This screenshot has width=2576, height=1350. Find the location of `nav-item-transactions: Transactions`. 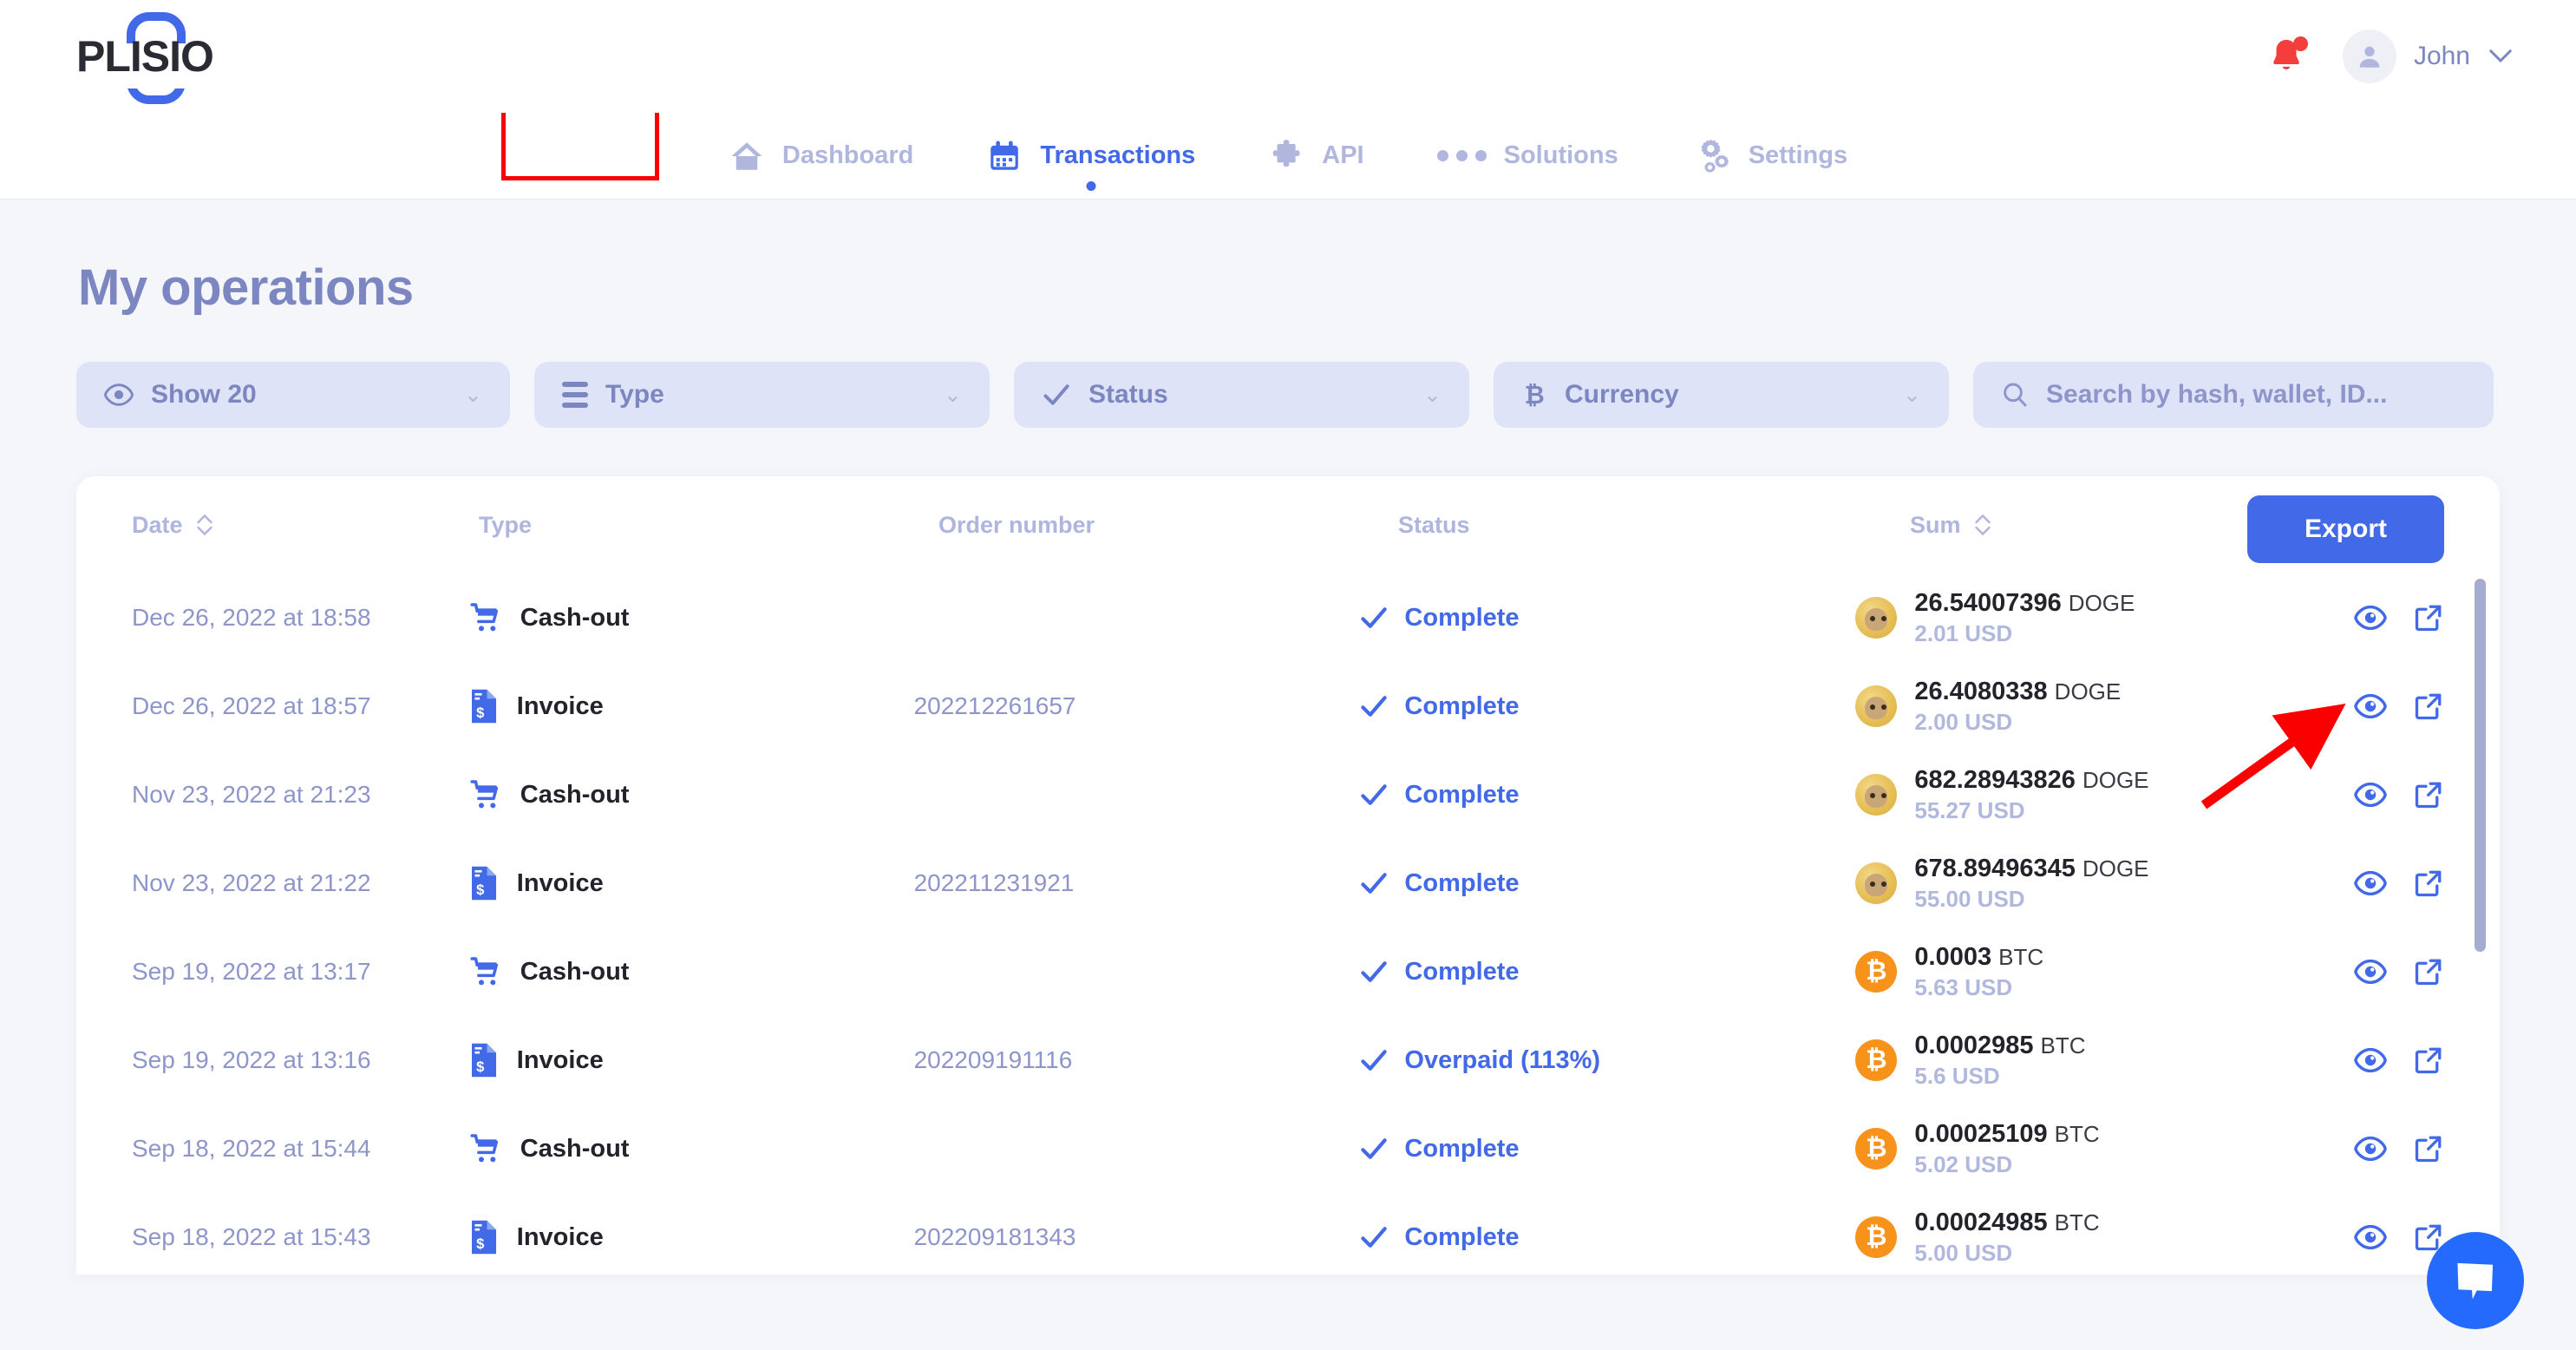

nav-item-transactions: Transactions is located at coordinates (1091, 156).